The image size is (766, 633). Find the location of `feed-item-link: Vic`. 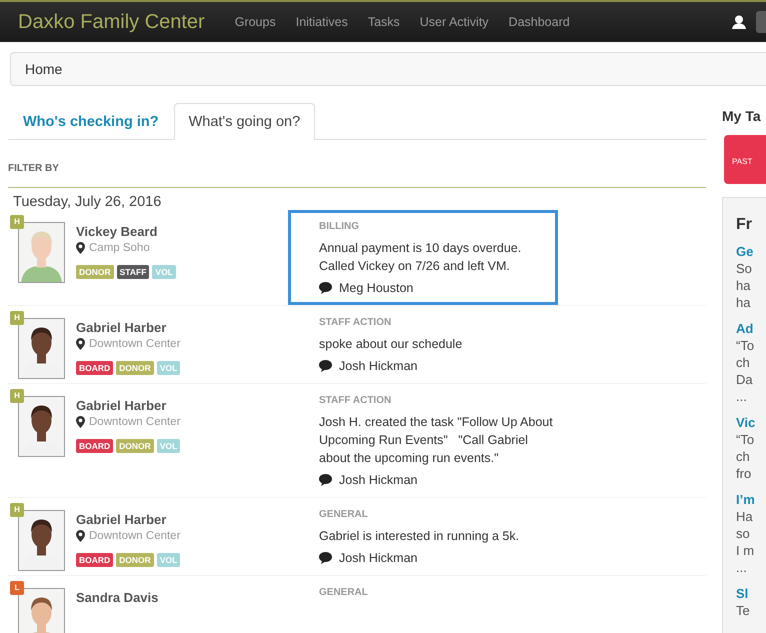

feed-item-link: Vic is located at coordinates (751, 422).